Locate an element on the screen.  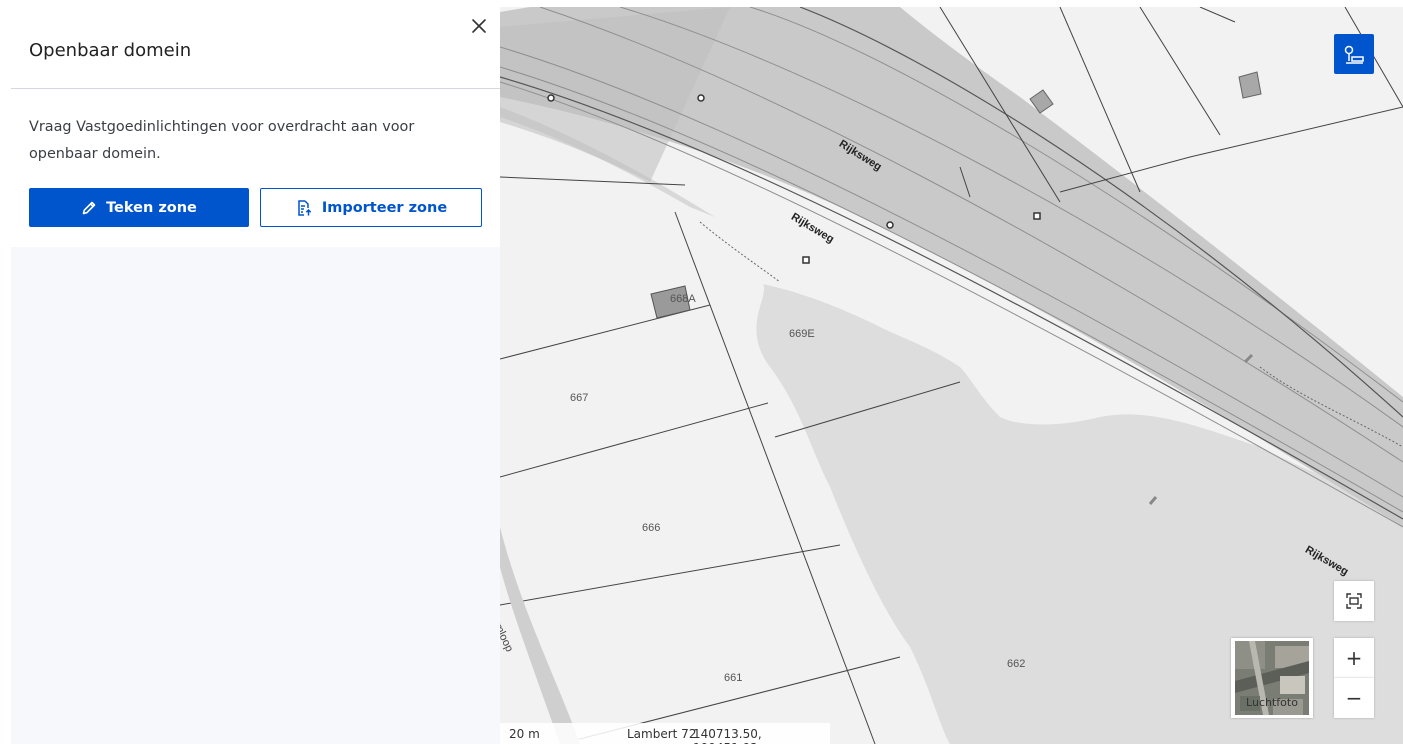
fit-extent-button is located at coordinates (1354, 601).